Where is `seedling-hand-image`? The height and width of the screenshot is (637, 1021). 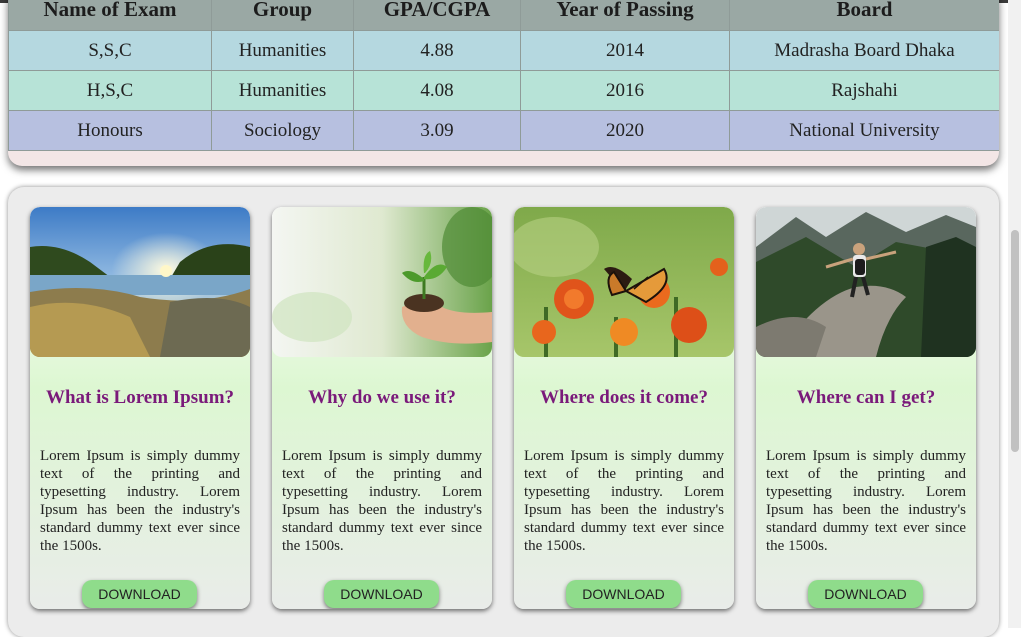 seedling-hand-image is located at coordinates (382, 282).